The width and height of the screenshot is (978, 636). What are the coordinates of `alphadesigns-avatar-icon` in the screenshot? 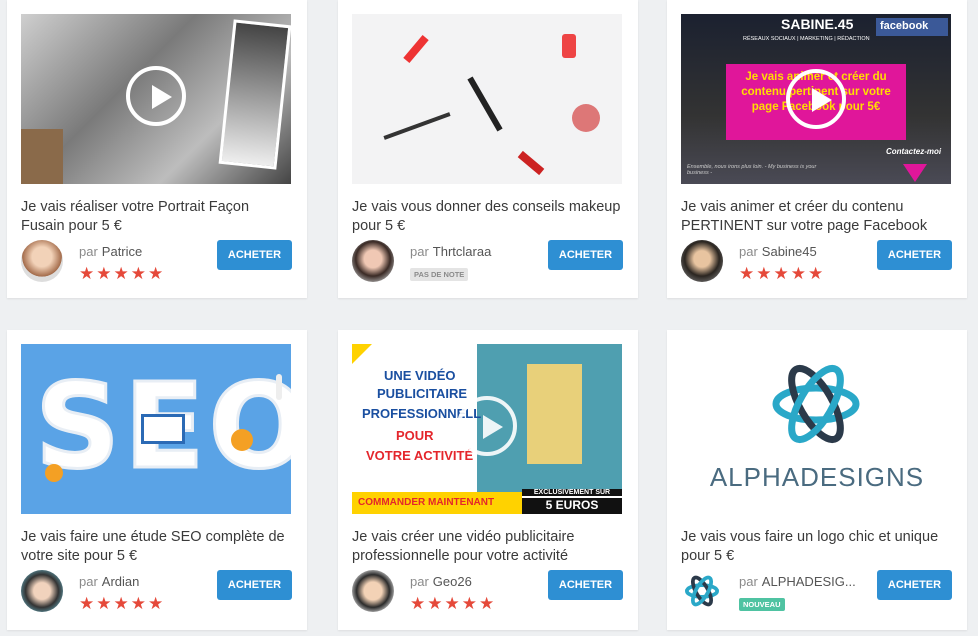 It's located at (702, 591).